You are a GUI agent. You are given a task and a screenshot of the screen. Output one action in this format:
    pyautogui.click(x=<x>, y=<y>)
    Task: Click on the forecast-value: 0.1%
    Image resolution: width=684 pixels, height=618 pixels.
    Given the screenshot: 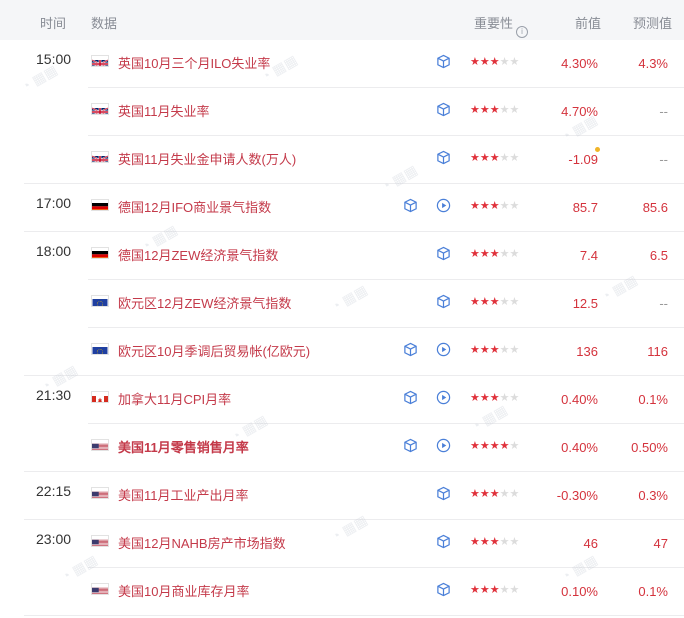 What is the action you would take?
    pyautogui.click(x=653, y=399)
    